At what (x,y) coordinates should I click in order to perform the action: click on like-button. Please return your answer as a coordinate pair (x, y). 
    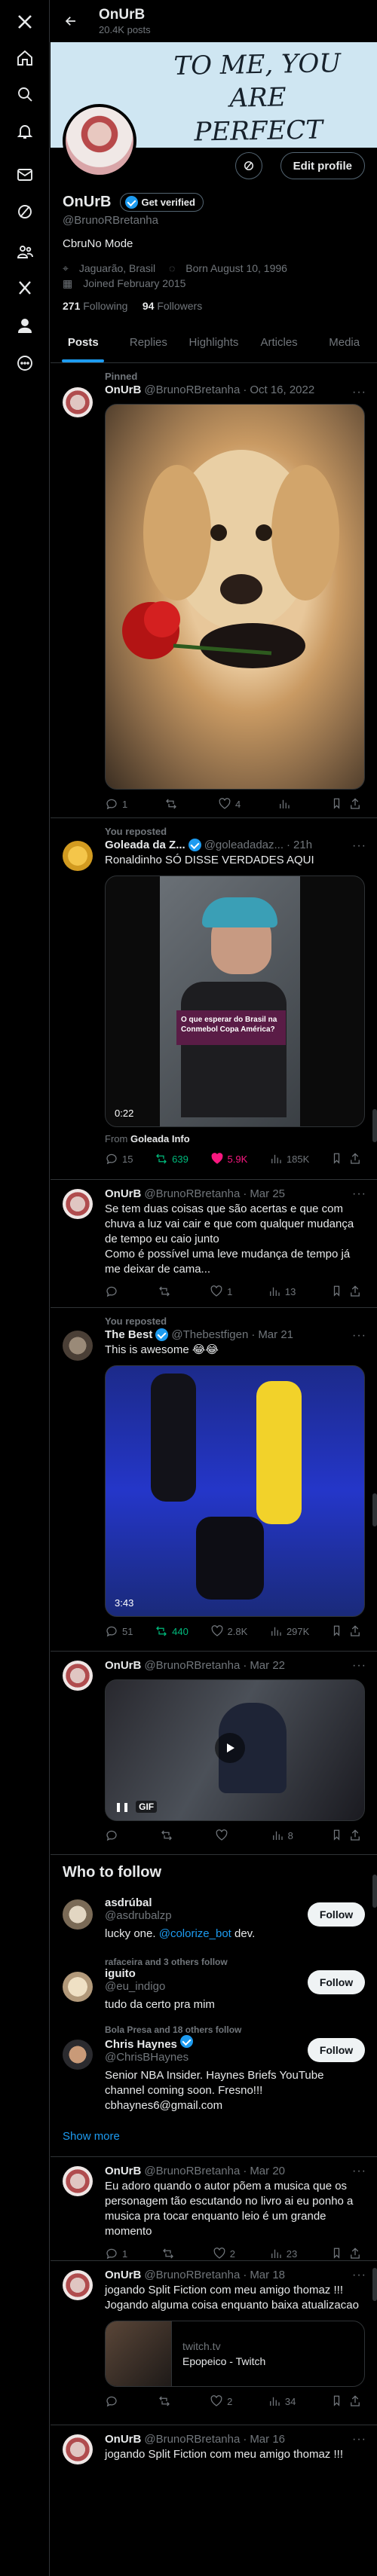
    Looking at the image, I should click on (223, 1836).